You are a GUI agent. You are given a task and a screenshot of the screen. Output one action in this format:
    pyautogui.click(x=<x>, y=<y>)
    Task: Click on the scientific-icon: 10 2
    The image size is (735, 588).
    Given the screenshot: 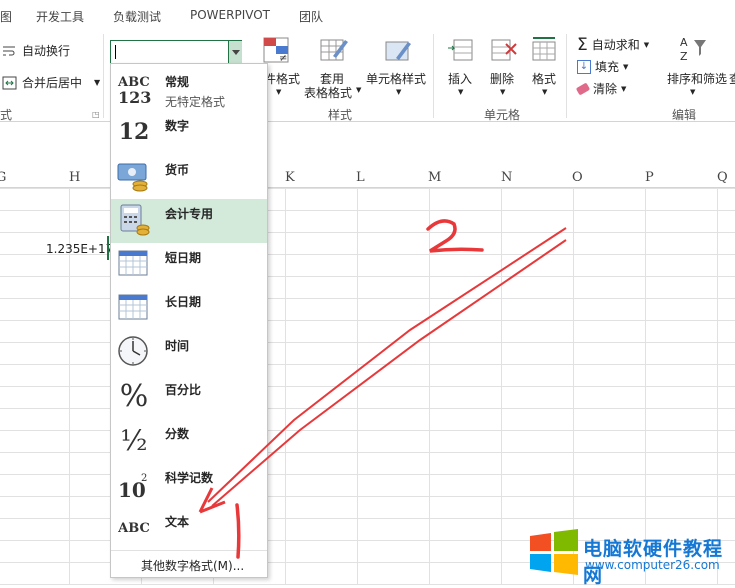 What is the action you would take?
    pyautogui.click(x=134, y=484)
    